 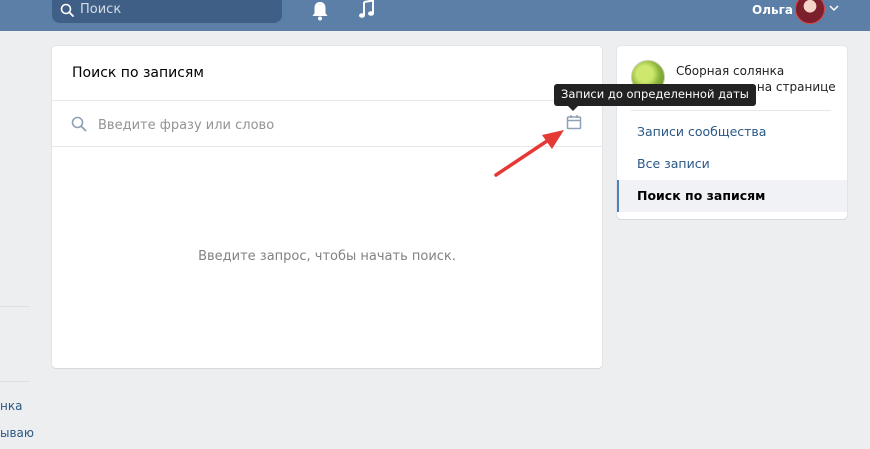 What do you see at coordinates (167, 11) in the screenshot?
I see `header-search-box: Поиск` at bounding box center [167, 11].